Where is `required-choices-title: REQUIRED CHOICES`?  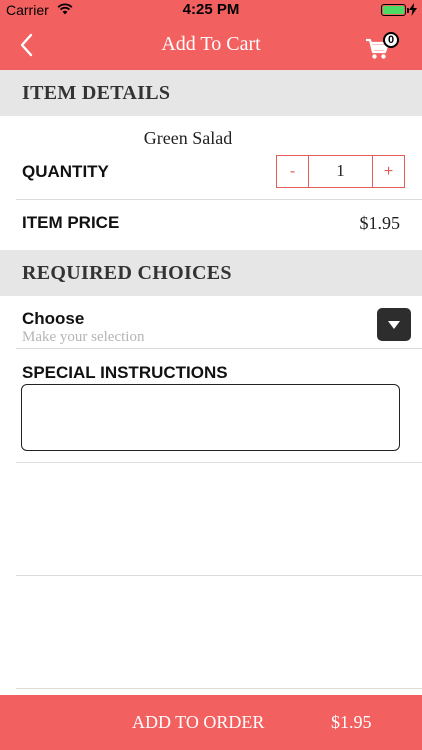 required-choices-title: REQUIRED CHOICES is located at coordinates (127, 273).